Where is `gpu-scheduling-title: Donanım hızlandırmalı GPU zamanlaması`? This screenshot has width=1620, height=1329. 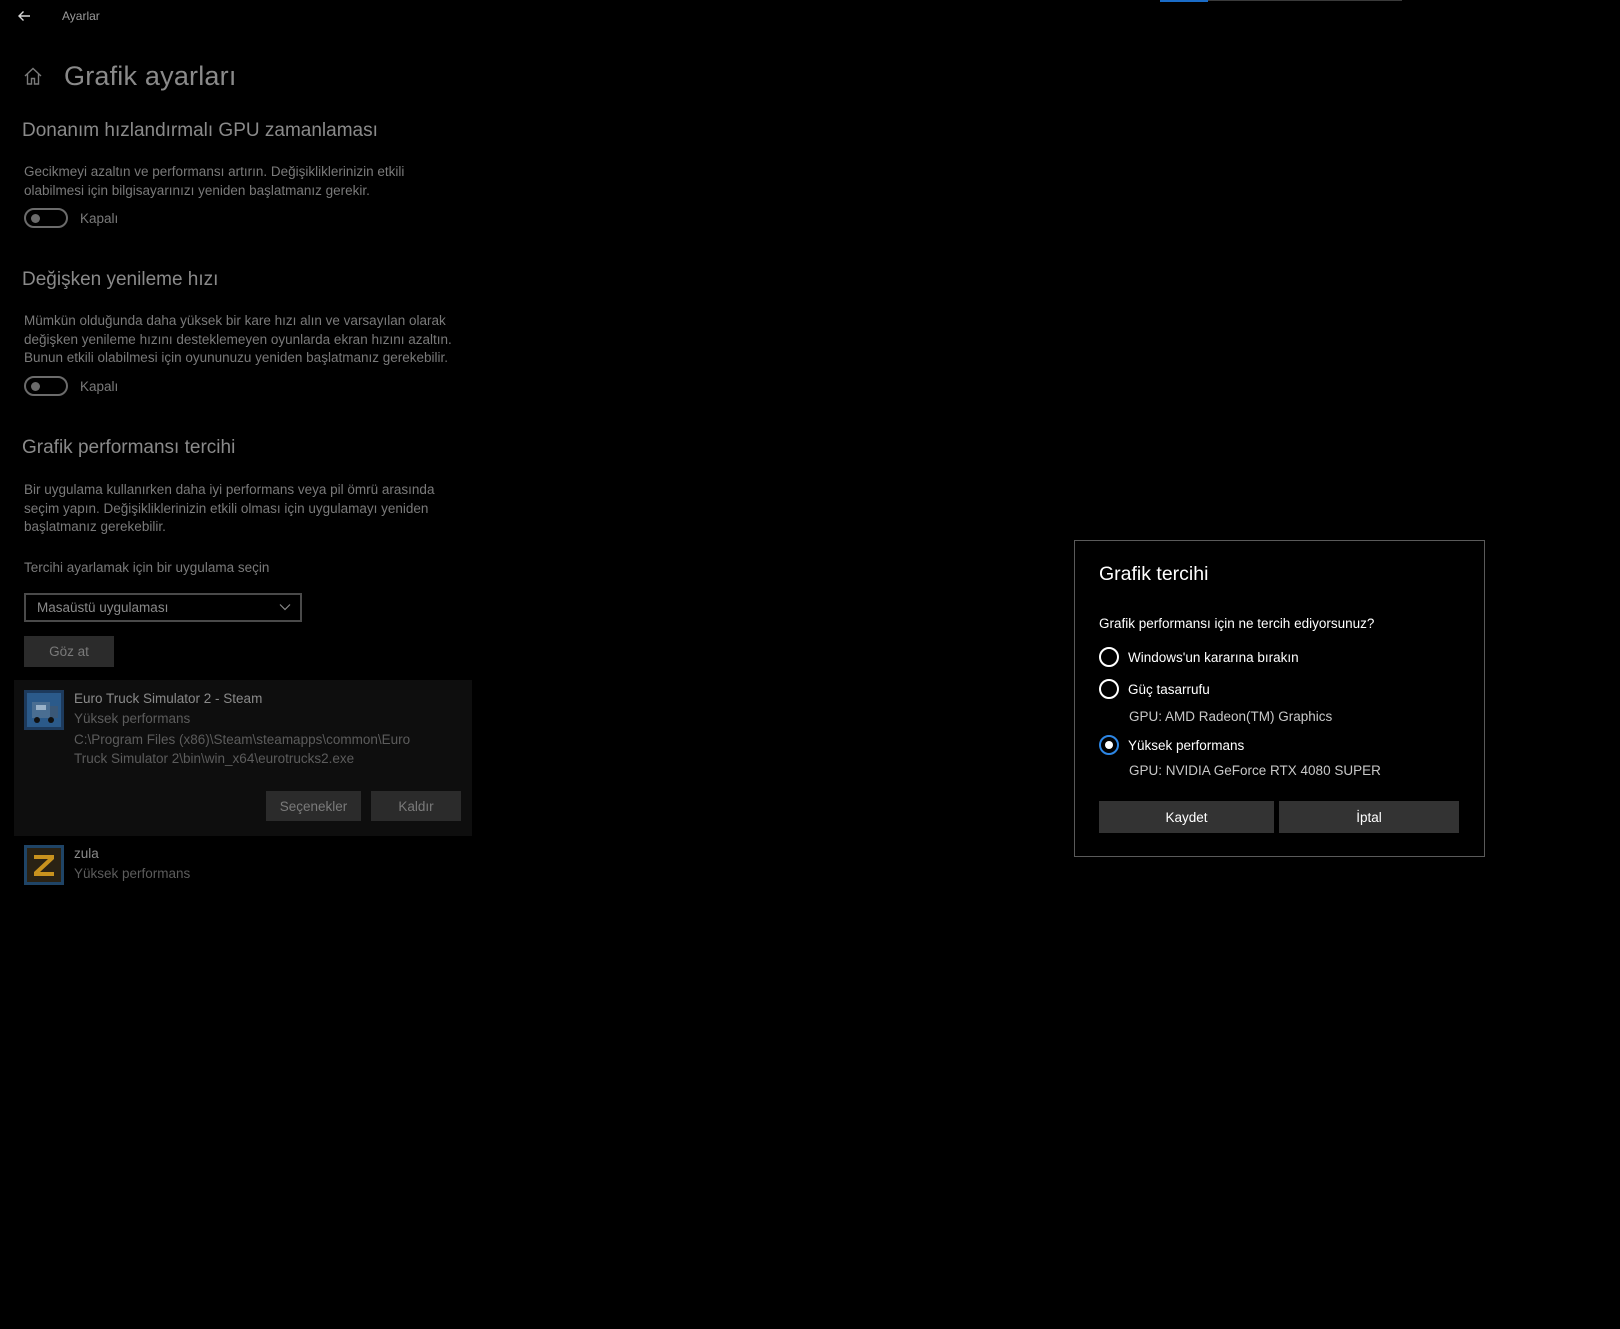 gpu-scheduling-title: Donanım hızlandırmalı GPU zamanlaması is located at coordinates (200, 130).